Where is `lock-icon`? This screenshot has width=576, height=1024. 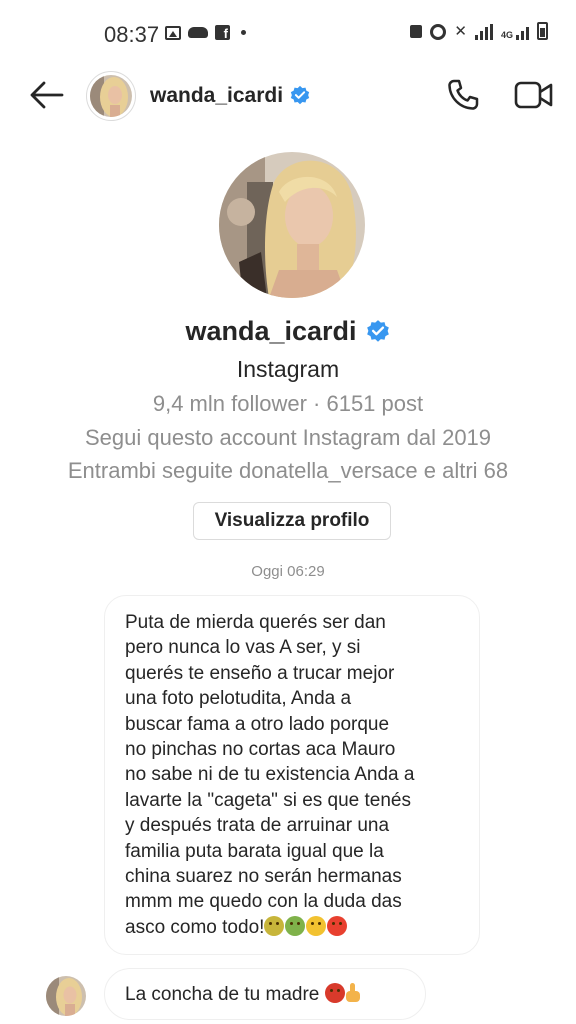 lock-icon is located at coordinates (416, 31).